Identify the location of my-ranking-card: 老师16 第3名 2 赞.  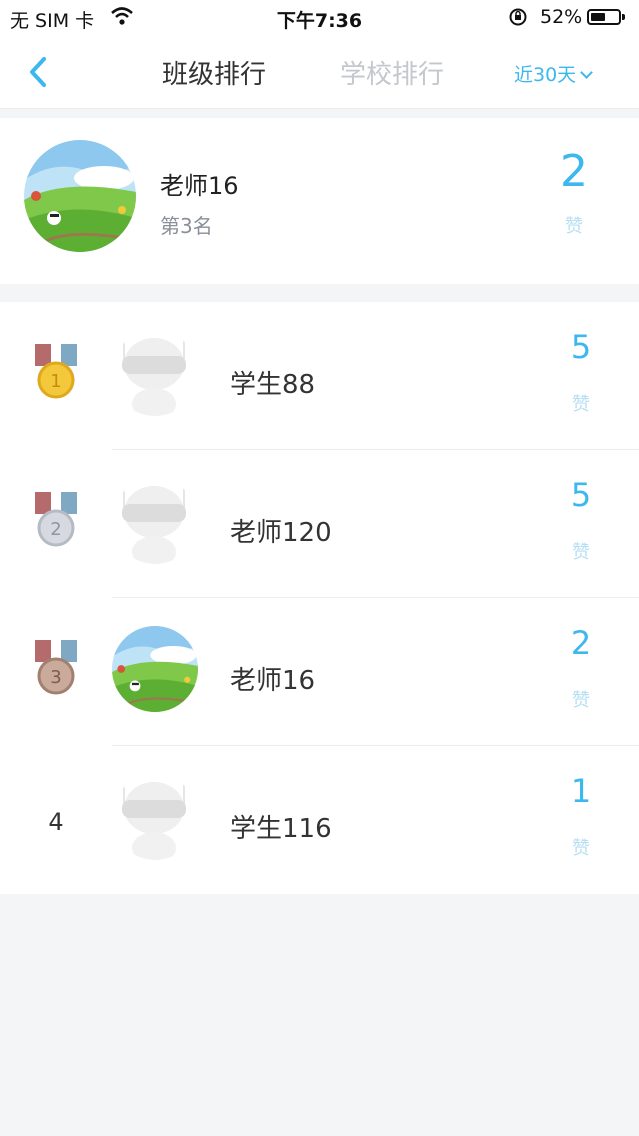
(319, 201).